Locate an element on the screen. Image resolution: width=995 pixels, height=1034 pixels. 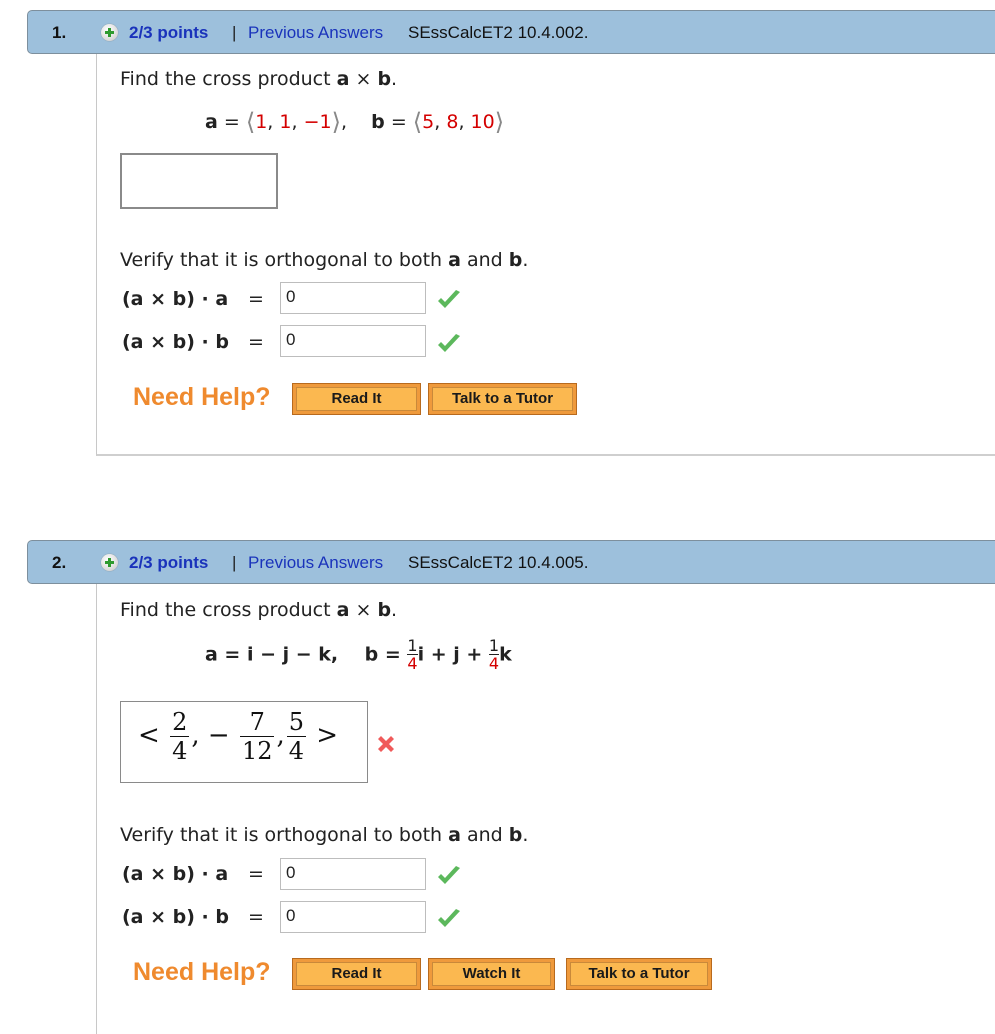
question-number: 1. is located at coordinates (59, 32).